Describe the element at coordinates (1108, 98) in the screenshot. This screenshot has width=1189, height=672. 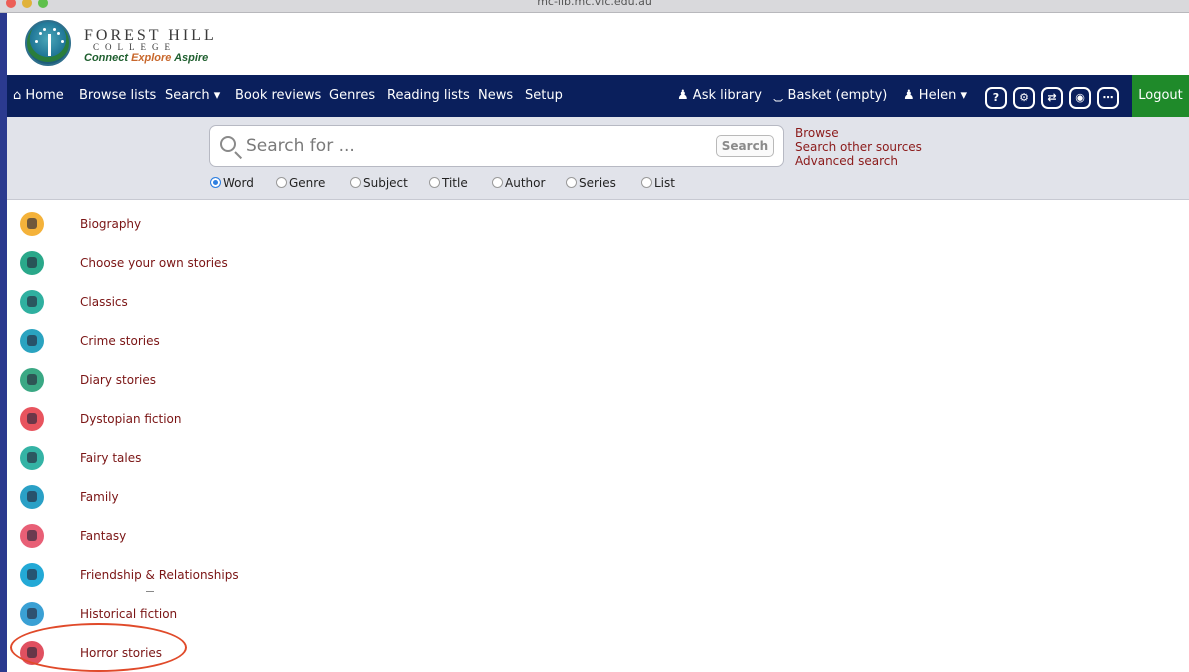
I see `loading-icon: ⋯` at that location.